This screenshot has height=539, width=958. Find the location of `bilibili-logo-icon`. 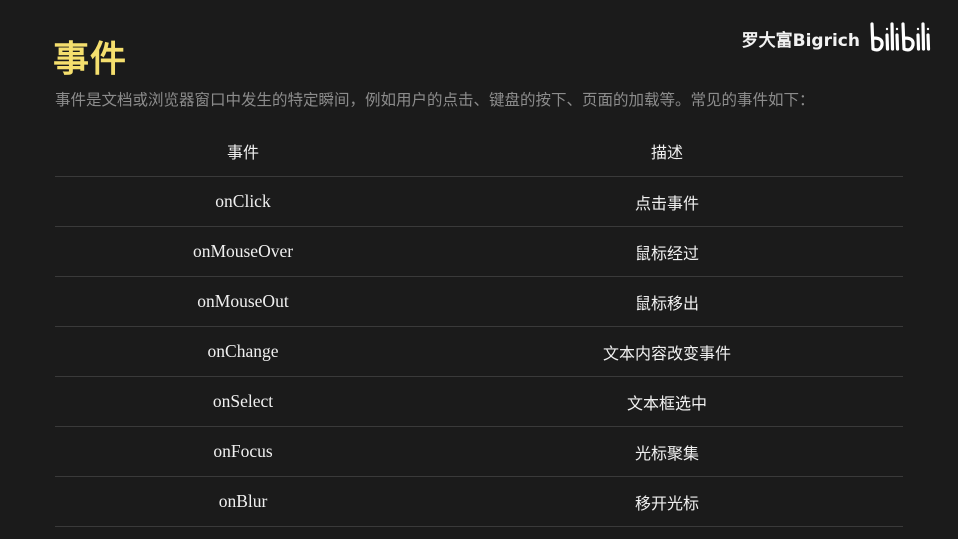

bilibili-logo-icon is located at coordinates (900, 37).